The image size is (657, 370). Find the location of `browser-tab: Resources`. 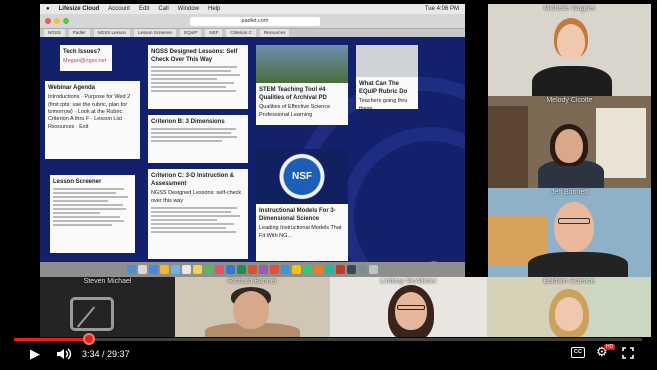

browser-tab: Resources is located at coordinates (274, 33).